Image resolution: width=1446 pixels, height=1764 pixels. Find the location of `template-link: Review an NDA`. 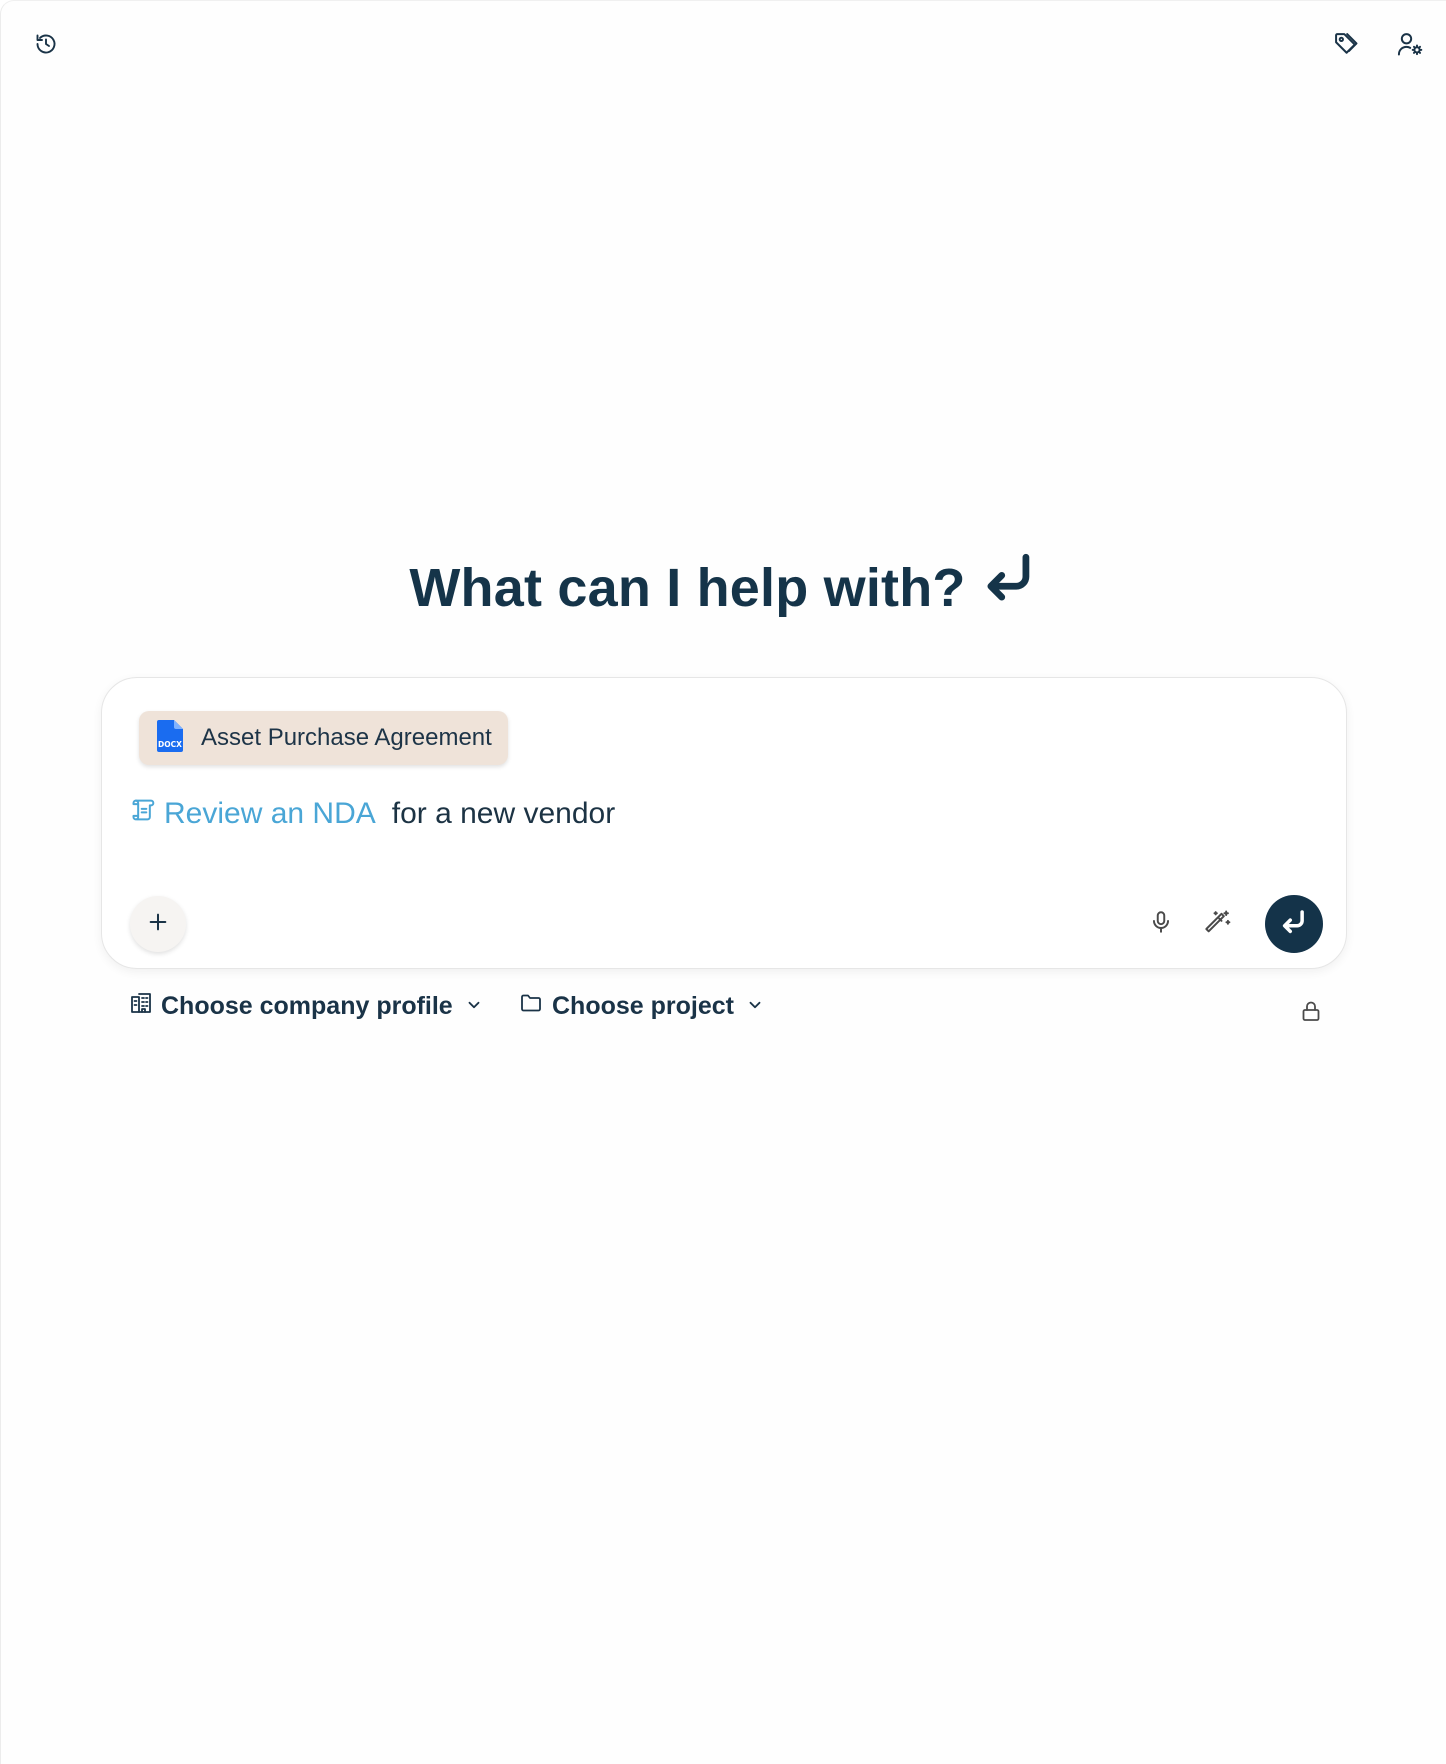

template-link: Review an NDA is located at coordinates (253, 814).